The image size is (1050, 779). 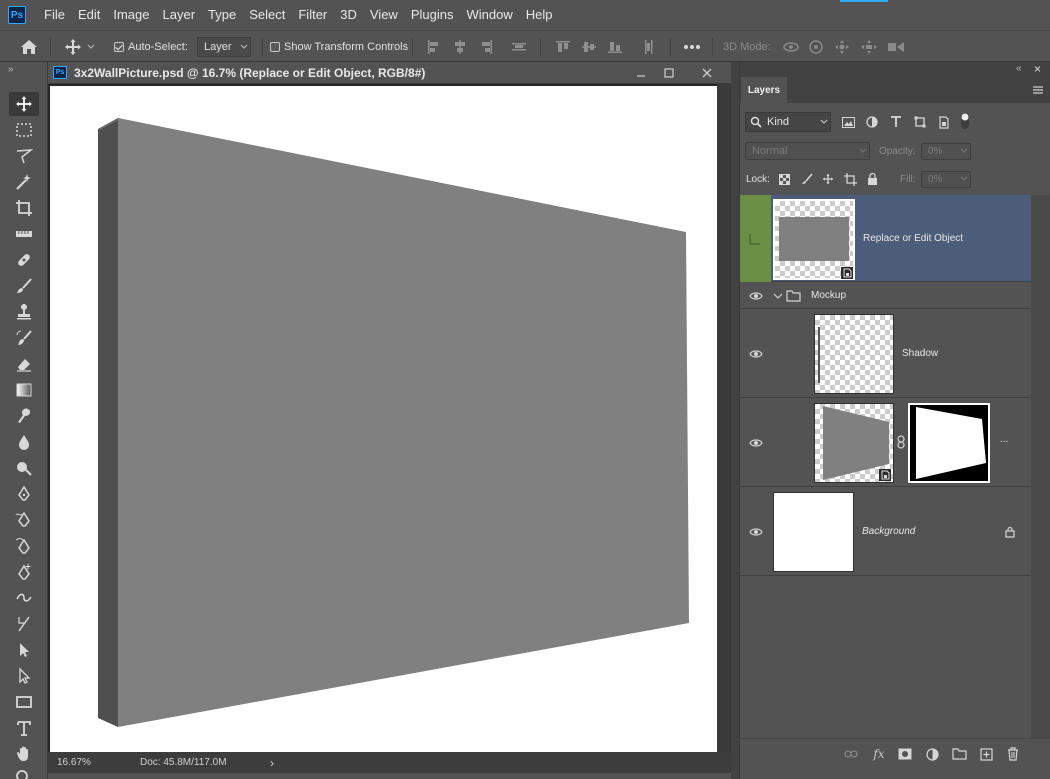 What do you see at coordinates (24, 598) in the screenshot?
I see `convert-point-tool-icon` at bounding box center [24, 598].